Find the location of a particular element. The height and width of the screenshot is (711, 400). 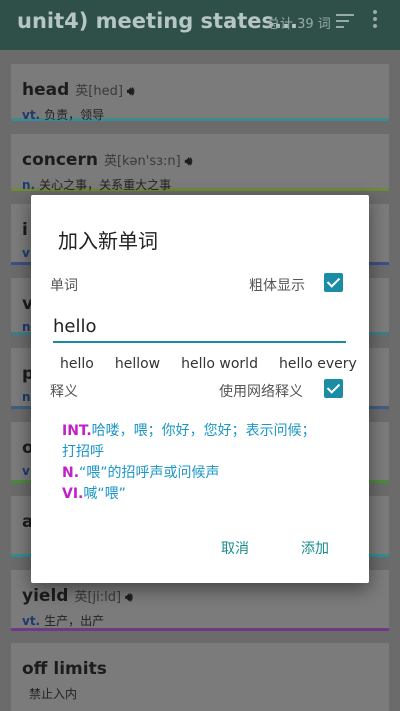

suggestion-item: hello every is located at coordinates (318, 364).